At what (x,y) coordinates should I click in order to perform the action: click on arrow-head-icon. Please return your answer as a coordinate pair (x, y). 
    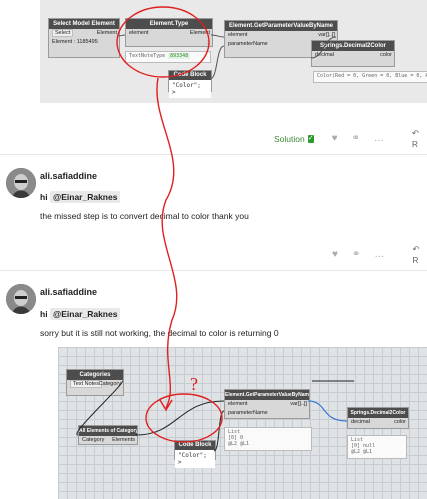
    Looking at the image, I should click on (166, 405).